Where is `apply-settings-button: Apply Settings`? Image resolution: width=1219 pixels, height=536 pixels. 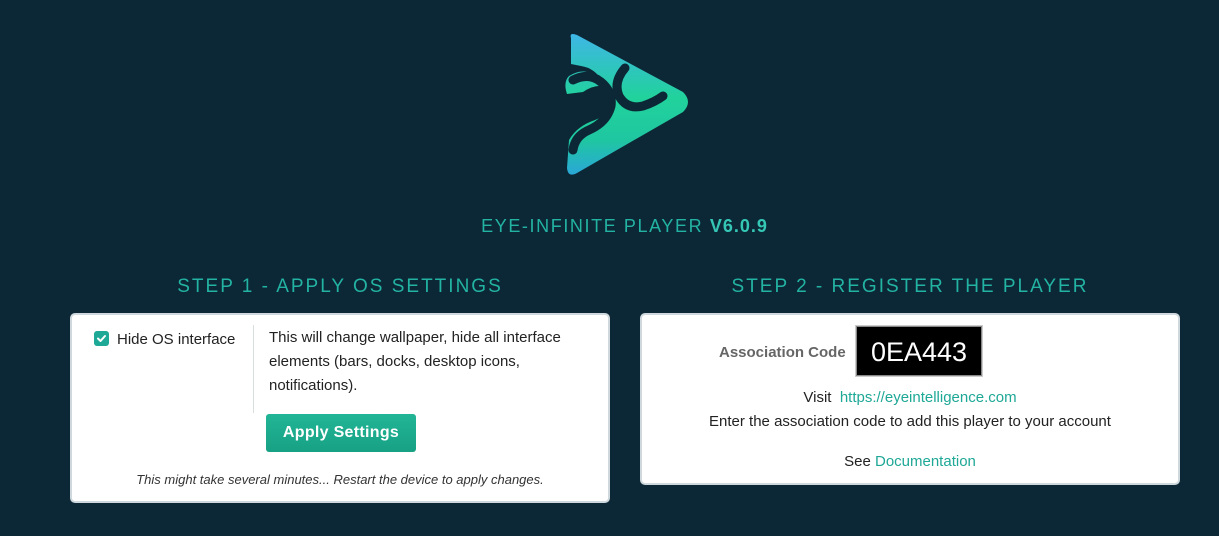
apply-settings-button: Apply Settings is located at coordinates (341, 433).